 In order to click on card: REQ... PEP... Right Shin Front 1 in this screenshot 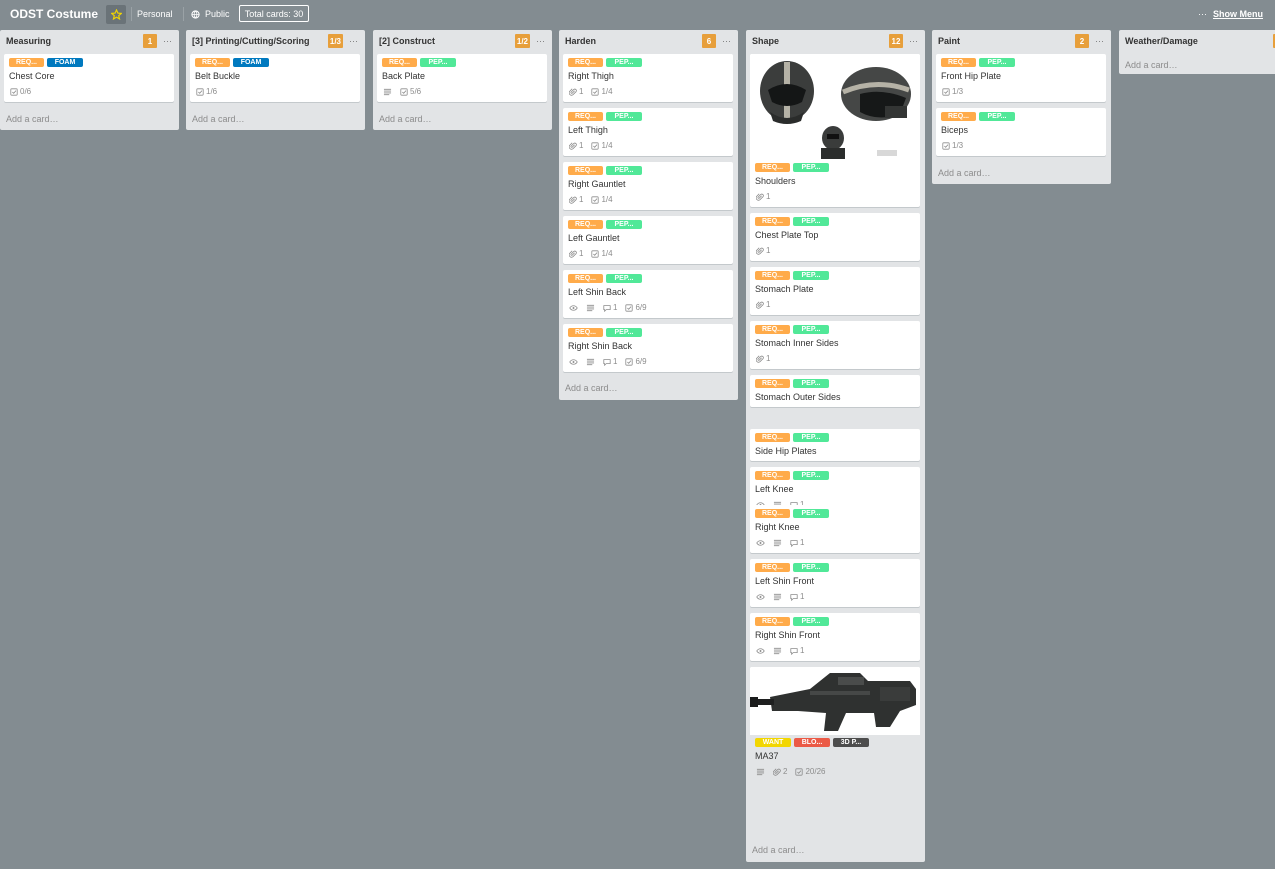, I will do `click(835, 637)`.